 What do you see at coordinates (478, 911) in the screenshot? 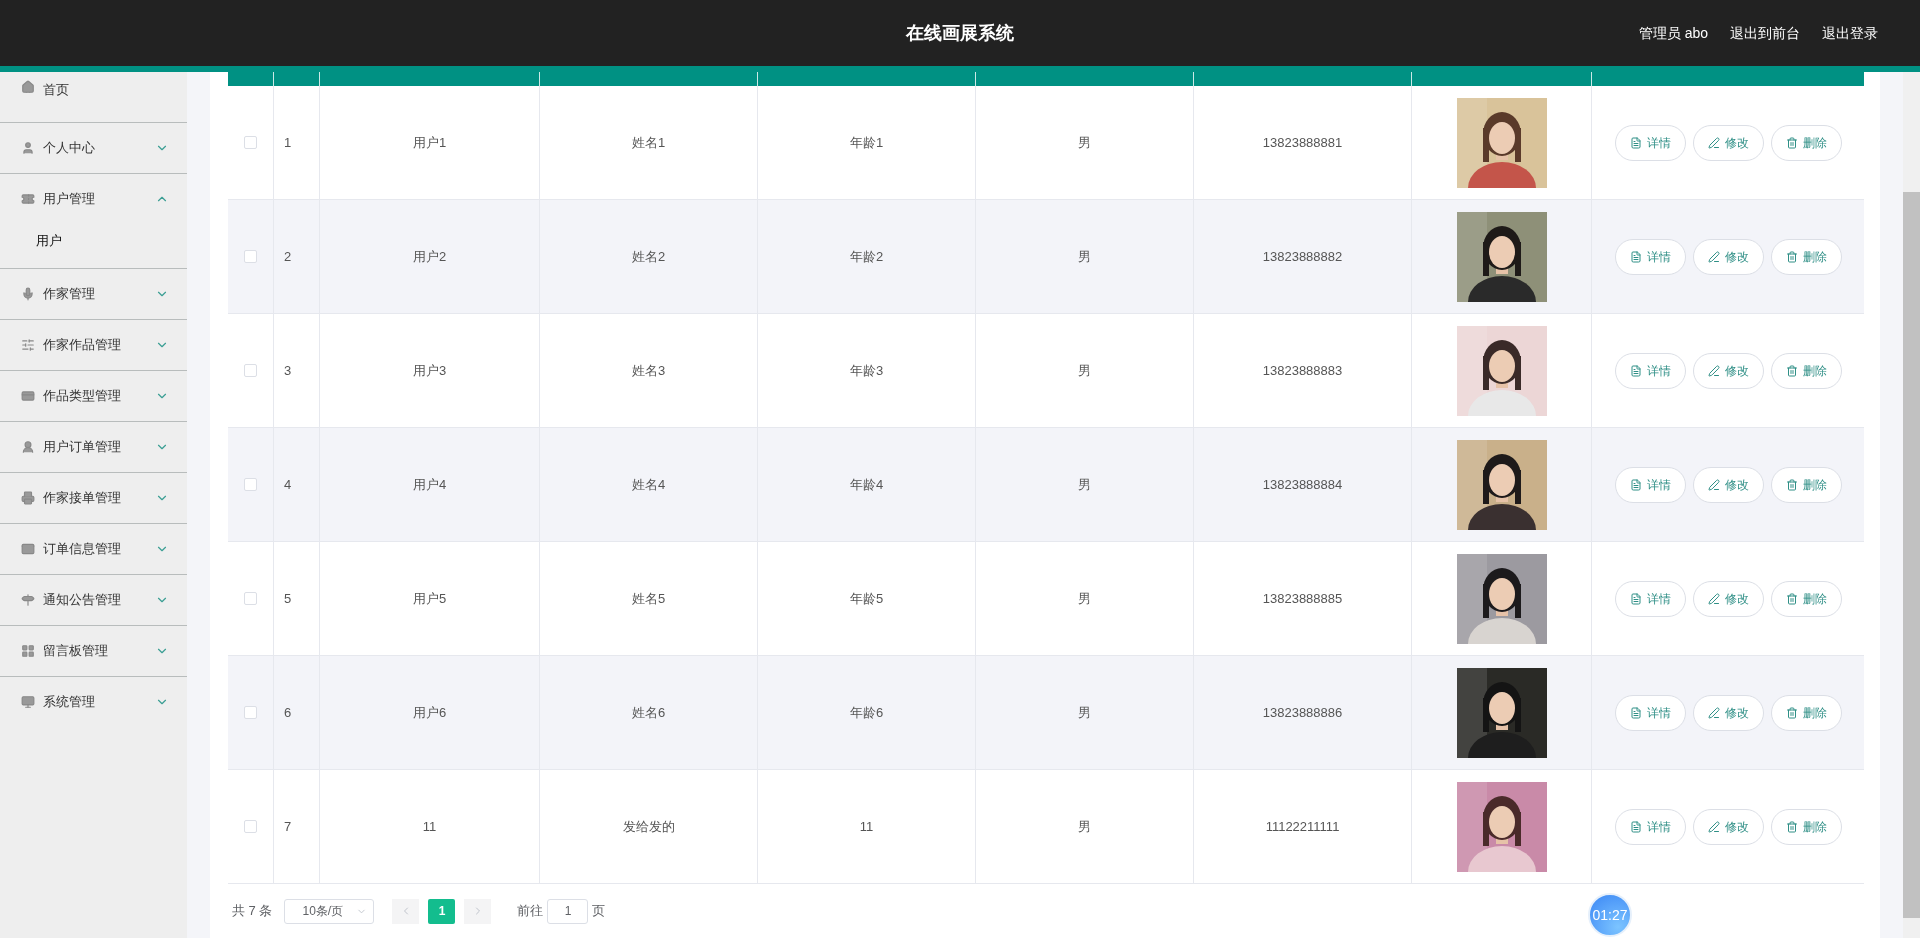
I see `next-page-button` at bounding box center [478, 911].